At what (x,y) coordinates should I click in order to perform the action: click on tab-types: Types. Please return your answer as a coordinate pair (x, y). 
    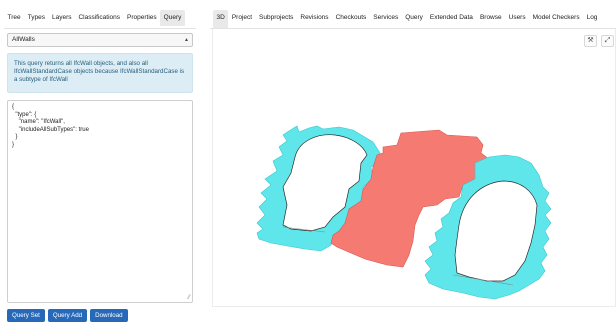
    Looking at the image, I should click on (36, 18).